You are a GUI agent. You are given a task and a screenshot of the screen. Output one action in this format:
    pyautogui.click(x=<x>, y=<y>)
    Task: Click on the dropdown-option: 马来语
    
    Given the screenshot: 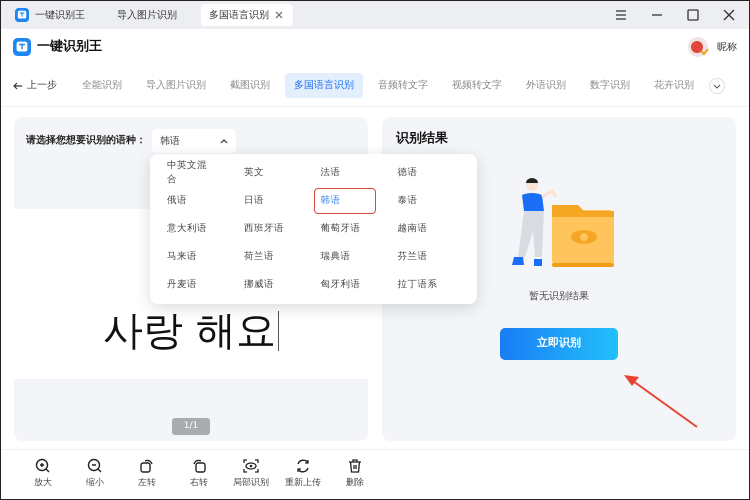 What is the action you would take?
    pyautogui.click(x=191, y=257)
    